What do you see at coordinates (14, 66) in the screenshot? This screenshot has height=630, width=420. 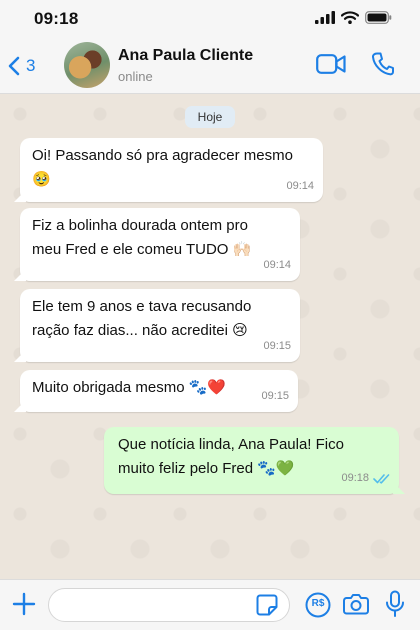 I see `chevron-left-icon` at bounding box center [14, 66].